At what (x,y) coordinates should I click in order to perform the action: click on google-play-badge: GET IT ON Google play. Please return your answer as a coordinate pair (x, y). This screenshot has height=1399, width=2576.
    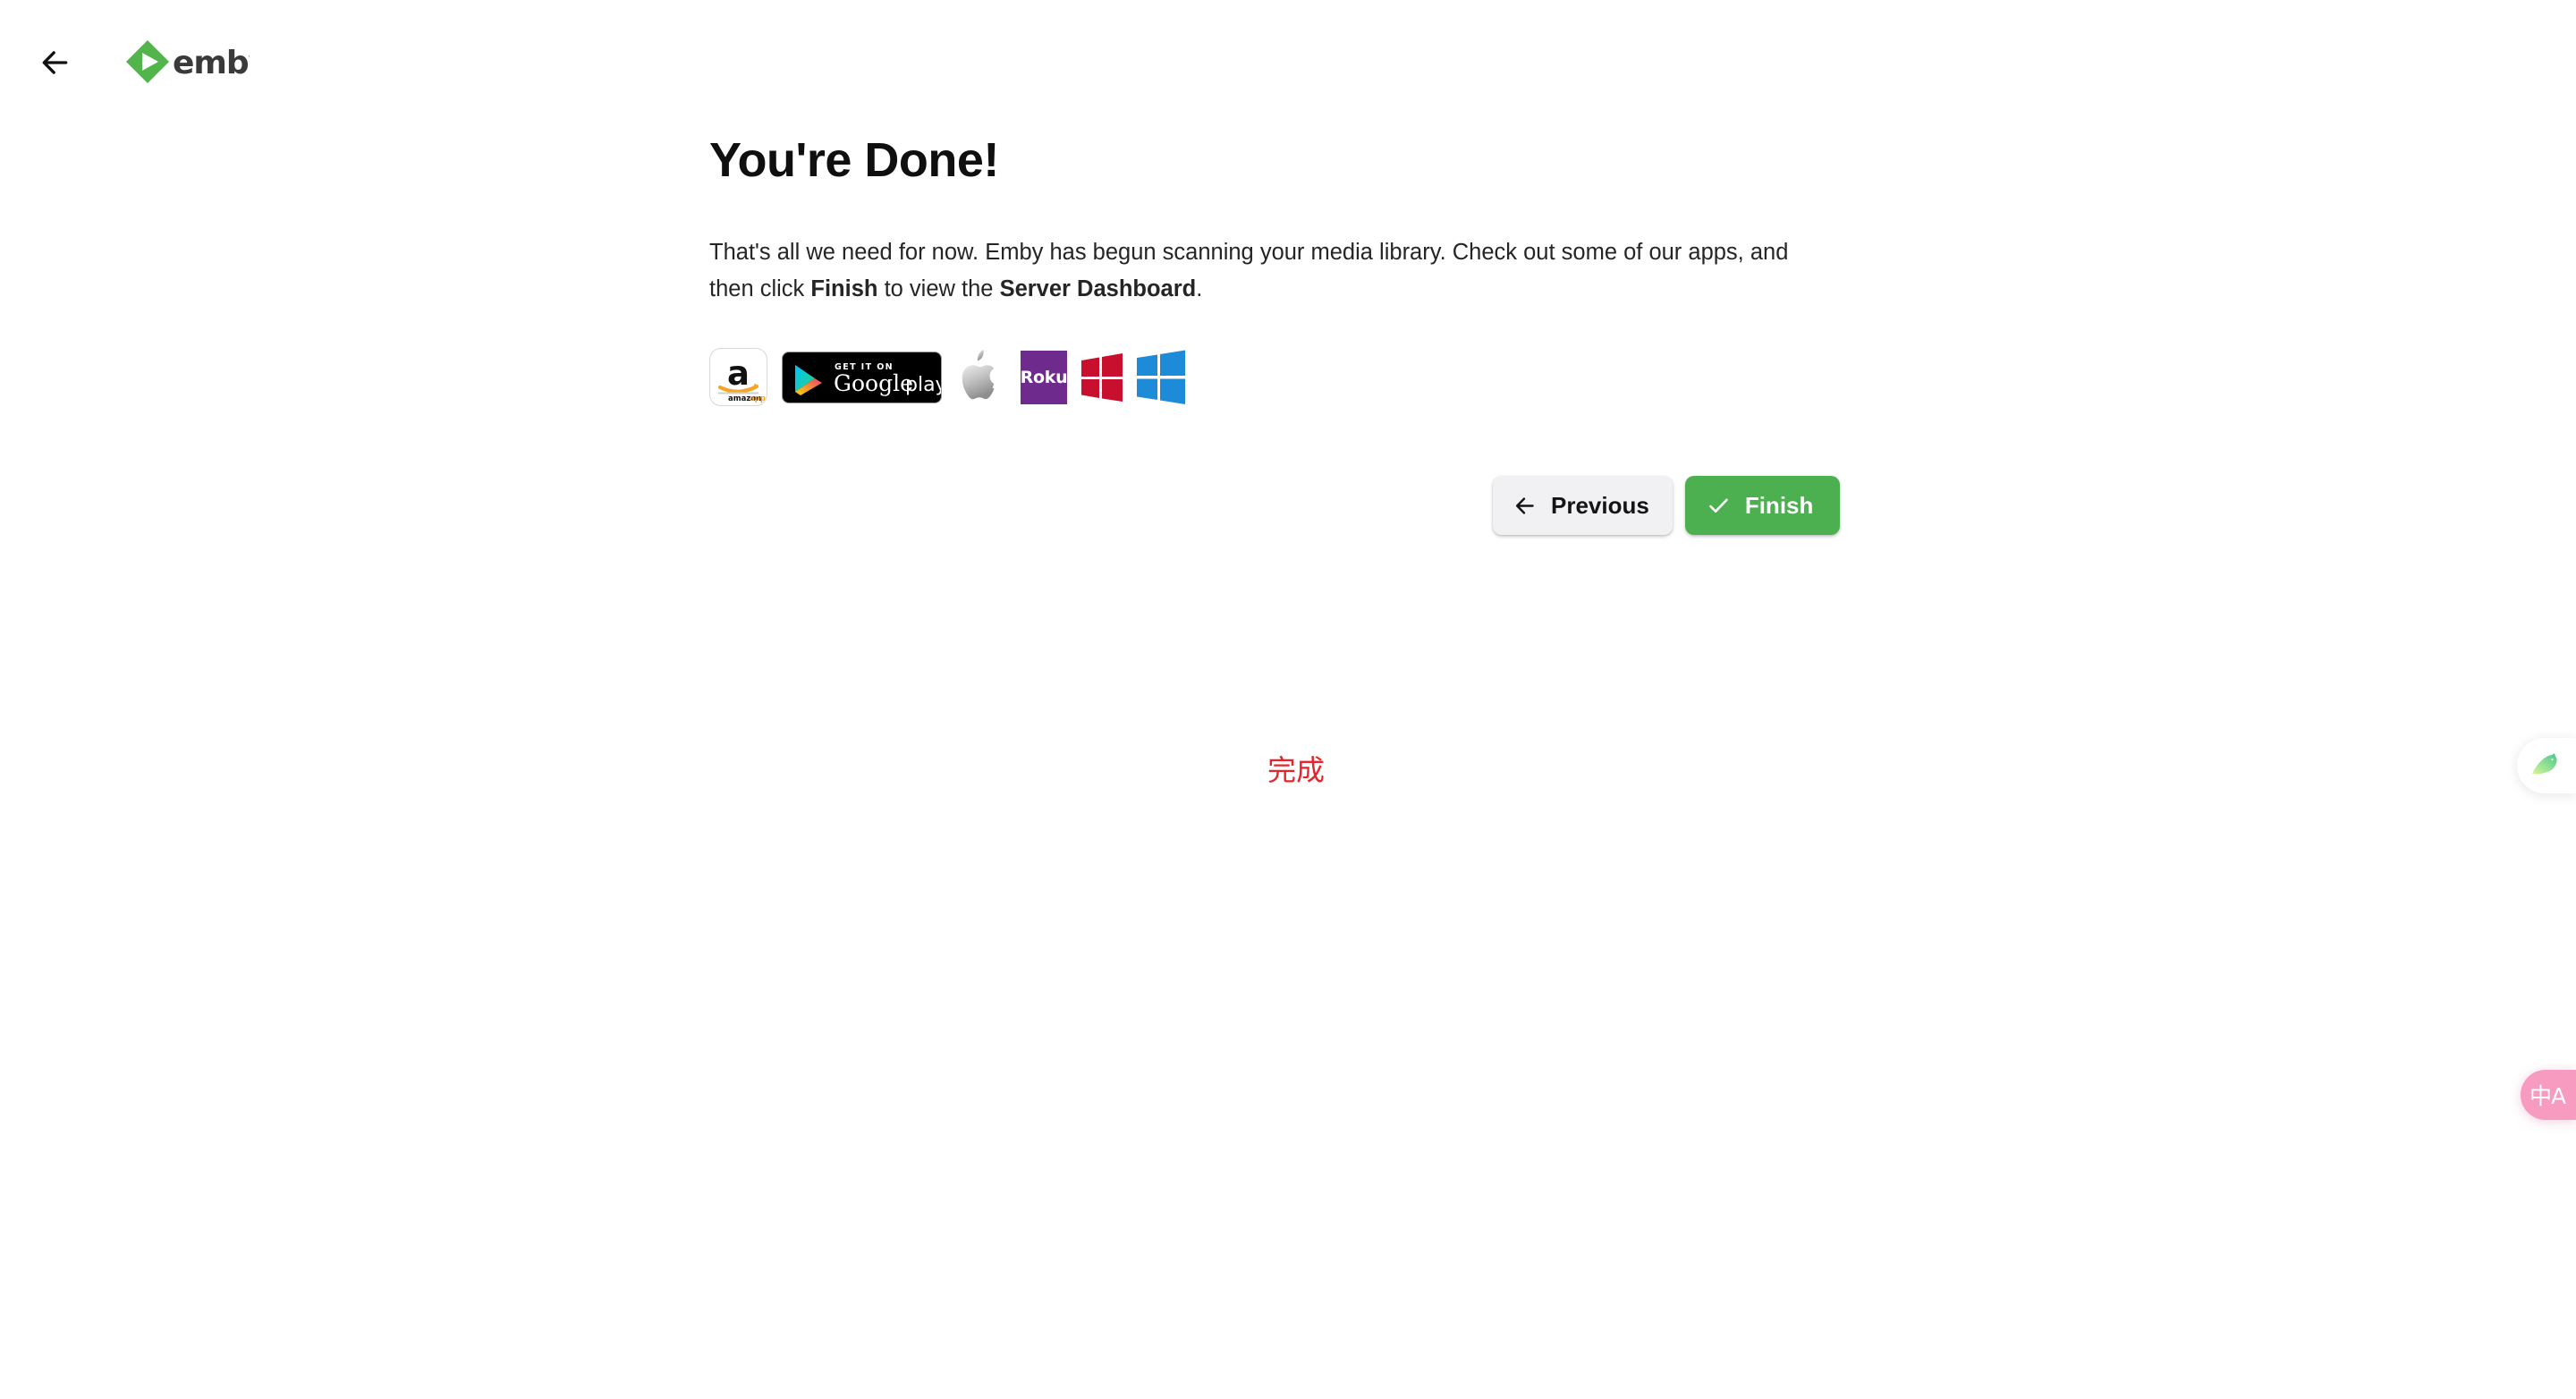
    Looking at the image, I should click on (862, 377).